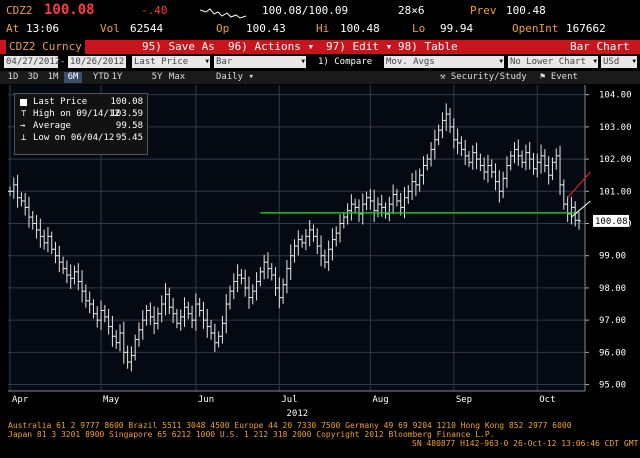 The image size is (640, 458). What do you see at coordinates (206, 400) in the screenshot?
I see `x-tick-label: Jun` at bounding box center [206, 400].